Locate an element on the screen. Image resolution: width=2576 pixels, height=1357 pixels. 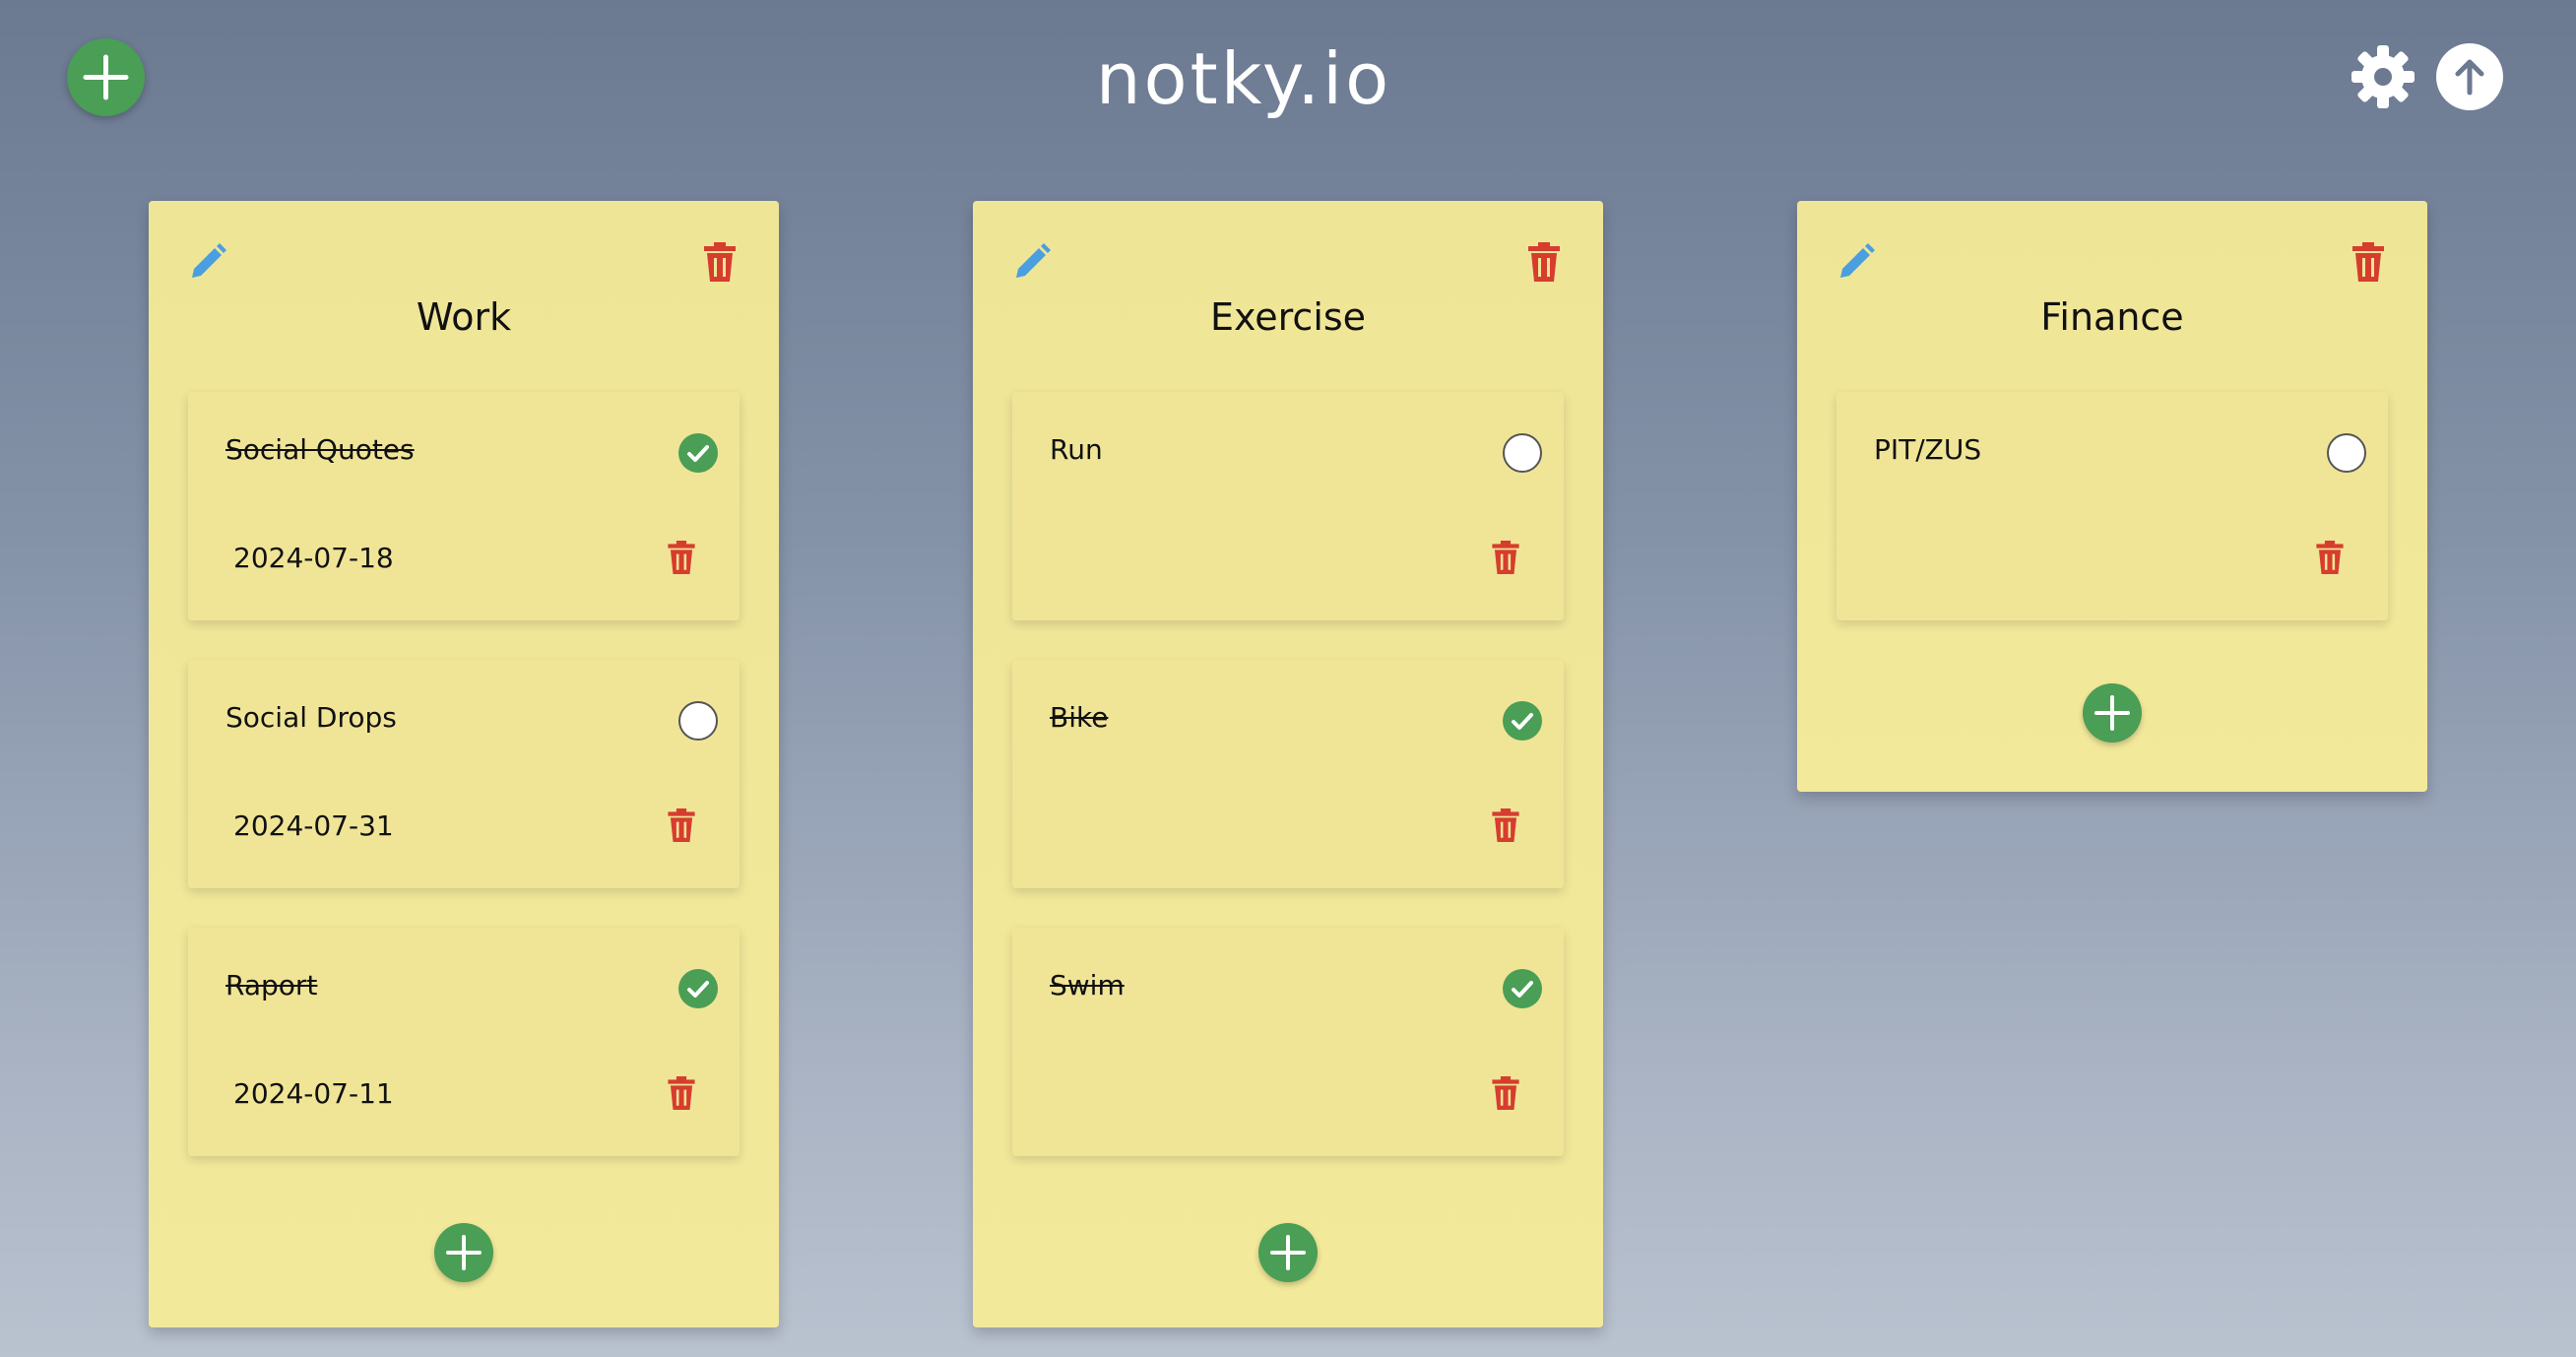
task-date: 2024-07-18 is located at coordinates (313, 558).